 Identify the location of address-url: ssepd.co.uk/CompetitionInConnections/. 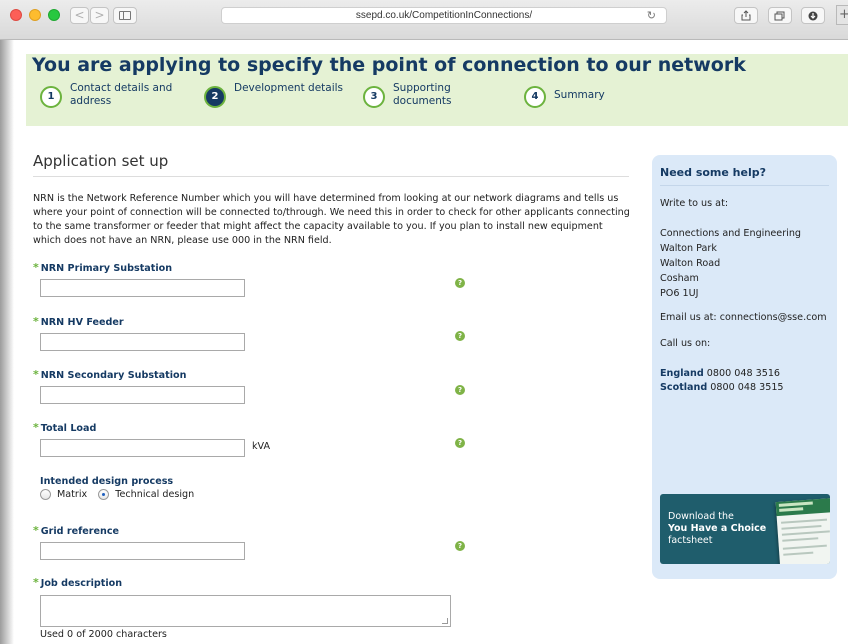
(444, 15).